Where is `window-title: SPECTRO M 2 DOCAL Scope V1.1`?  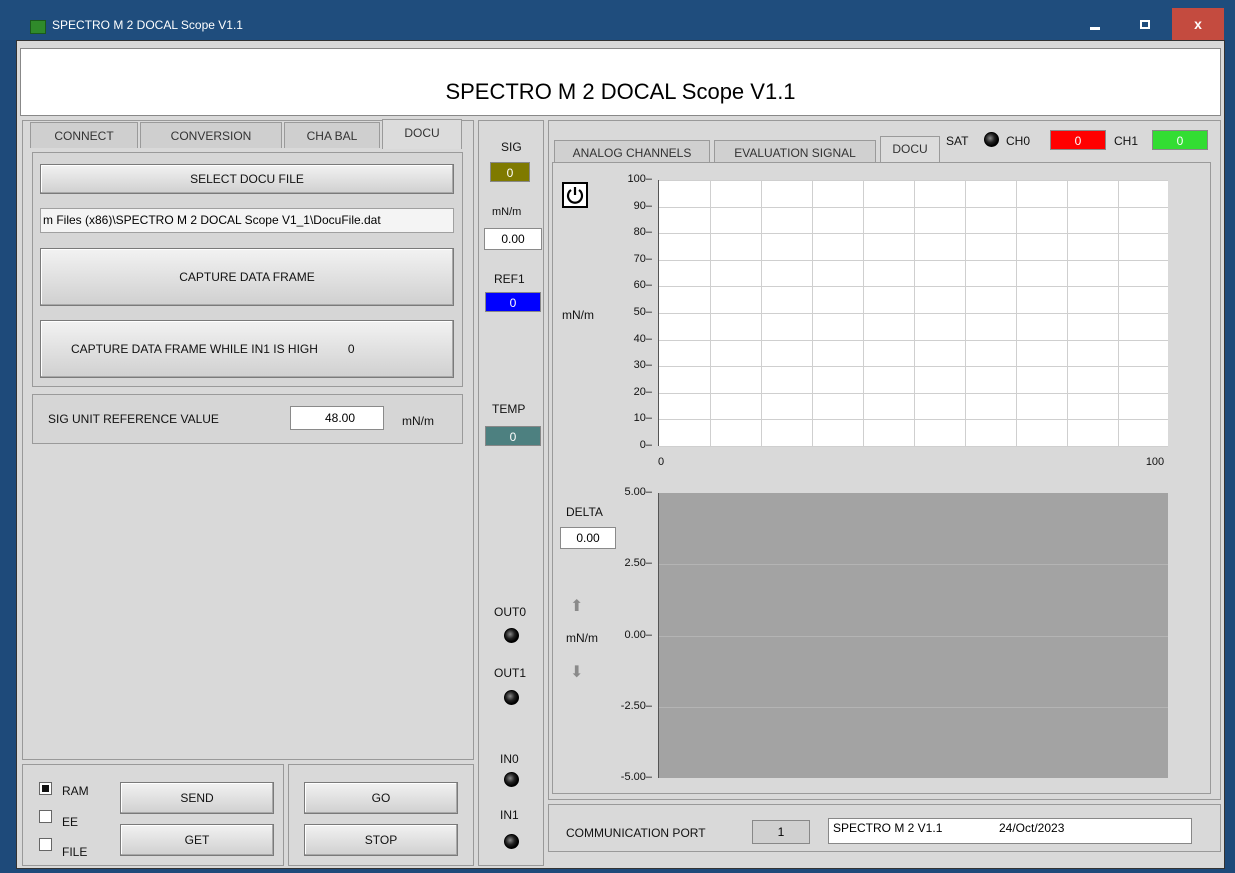
window-title: SPECTRO M 2 DOCAL Scope V1.1 is located at coordinates (147, 25).